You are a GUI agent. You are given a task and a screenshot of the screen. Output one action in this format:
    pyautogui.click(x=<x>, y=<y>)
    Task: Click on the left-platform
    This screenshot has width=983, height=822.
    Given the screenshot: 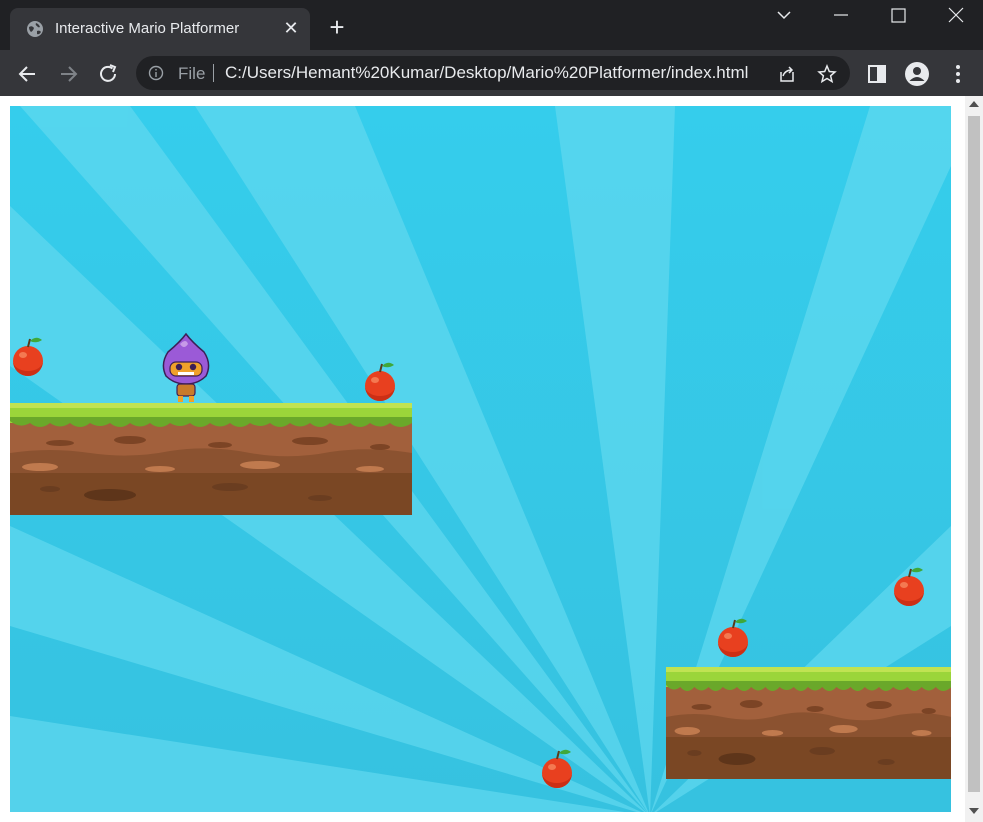 What is the action you would take?
    pyautogui.click(x=211, y=459)
    